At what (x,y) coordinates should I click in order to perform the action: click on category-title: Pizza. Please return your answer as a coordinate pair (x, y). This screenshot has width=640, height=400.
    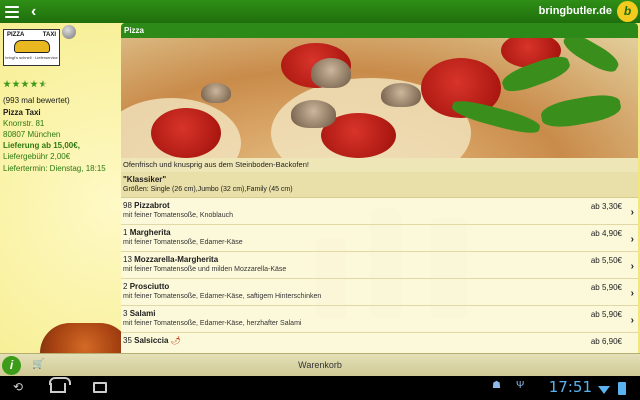
    Looking at the image, I should click on (379, 30).